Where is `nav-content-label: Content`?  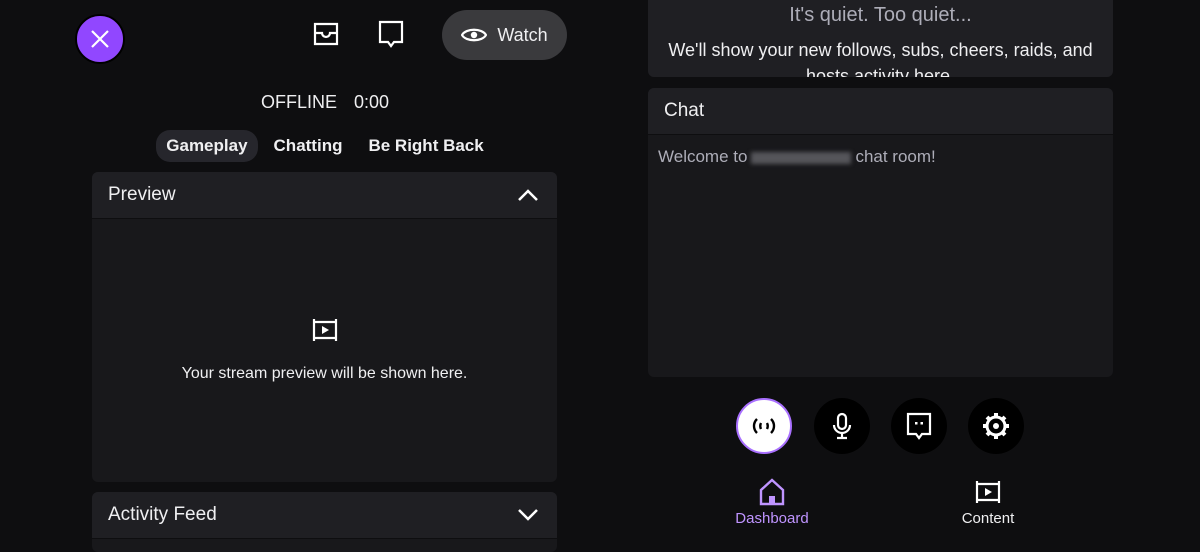 nav-content-label: Content is located at coordinates (988, 518).